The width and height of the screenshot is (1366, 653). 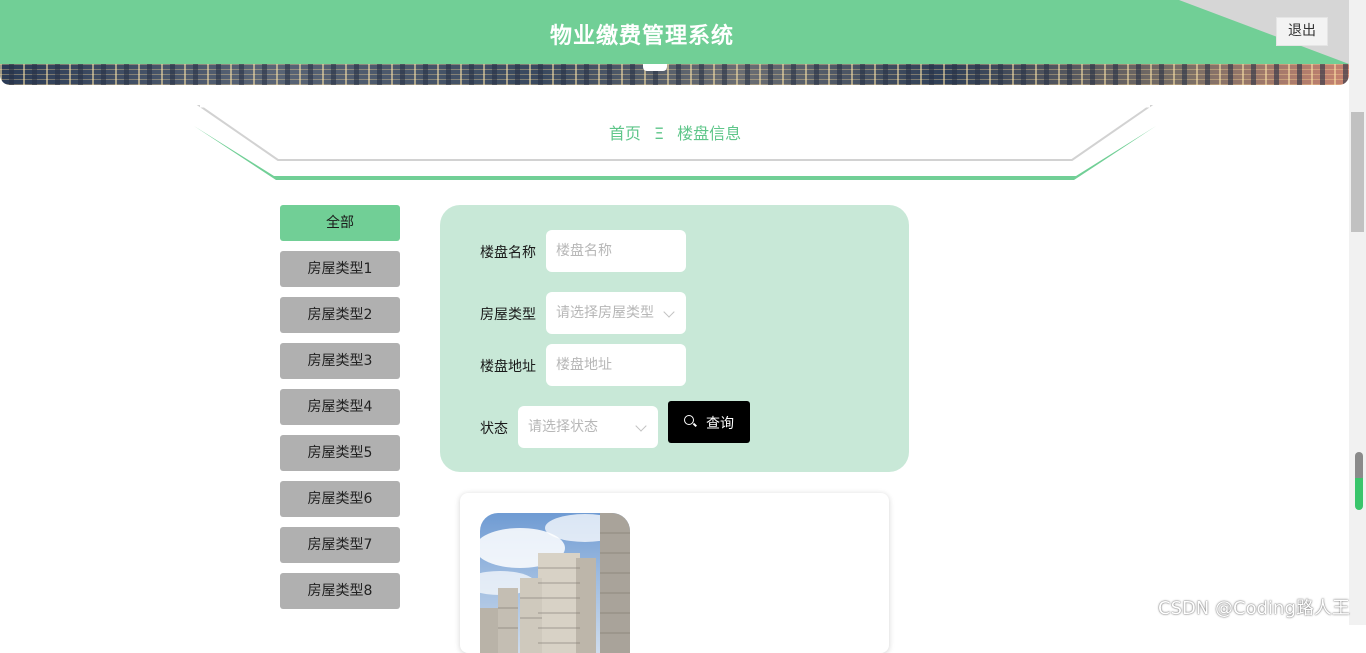 What do you see at coordinates (340, 499) in the screenshot?
I see `sidebar-item-type-6: 房屋类型6` at bounding box center [340, 499].